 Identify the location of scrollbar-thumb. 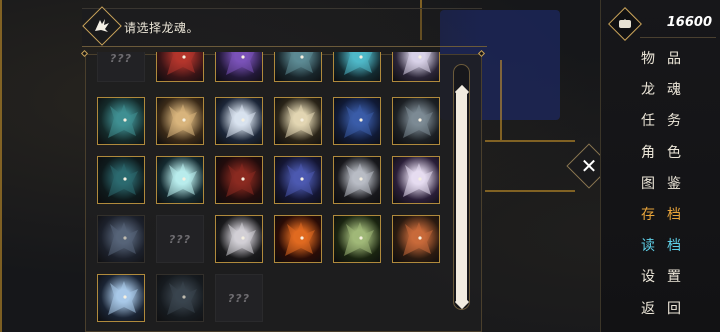
(461, 197).